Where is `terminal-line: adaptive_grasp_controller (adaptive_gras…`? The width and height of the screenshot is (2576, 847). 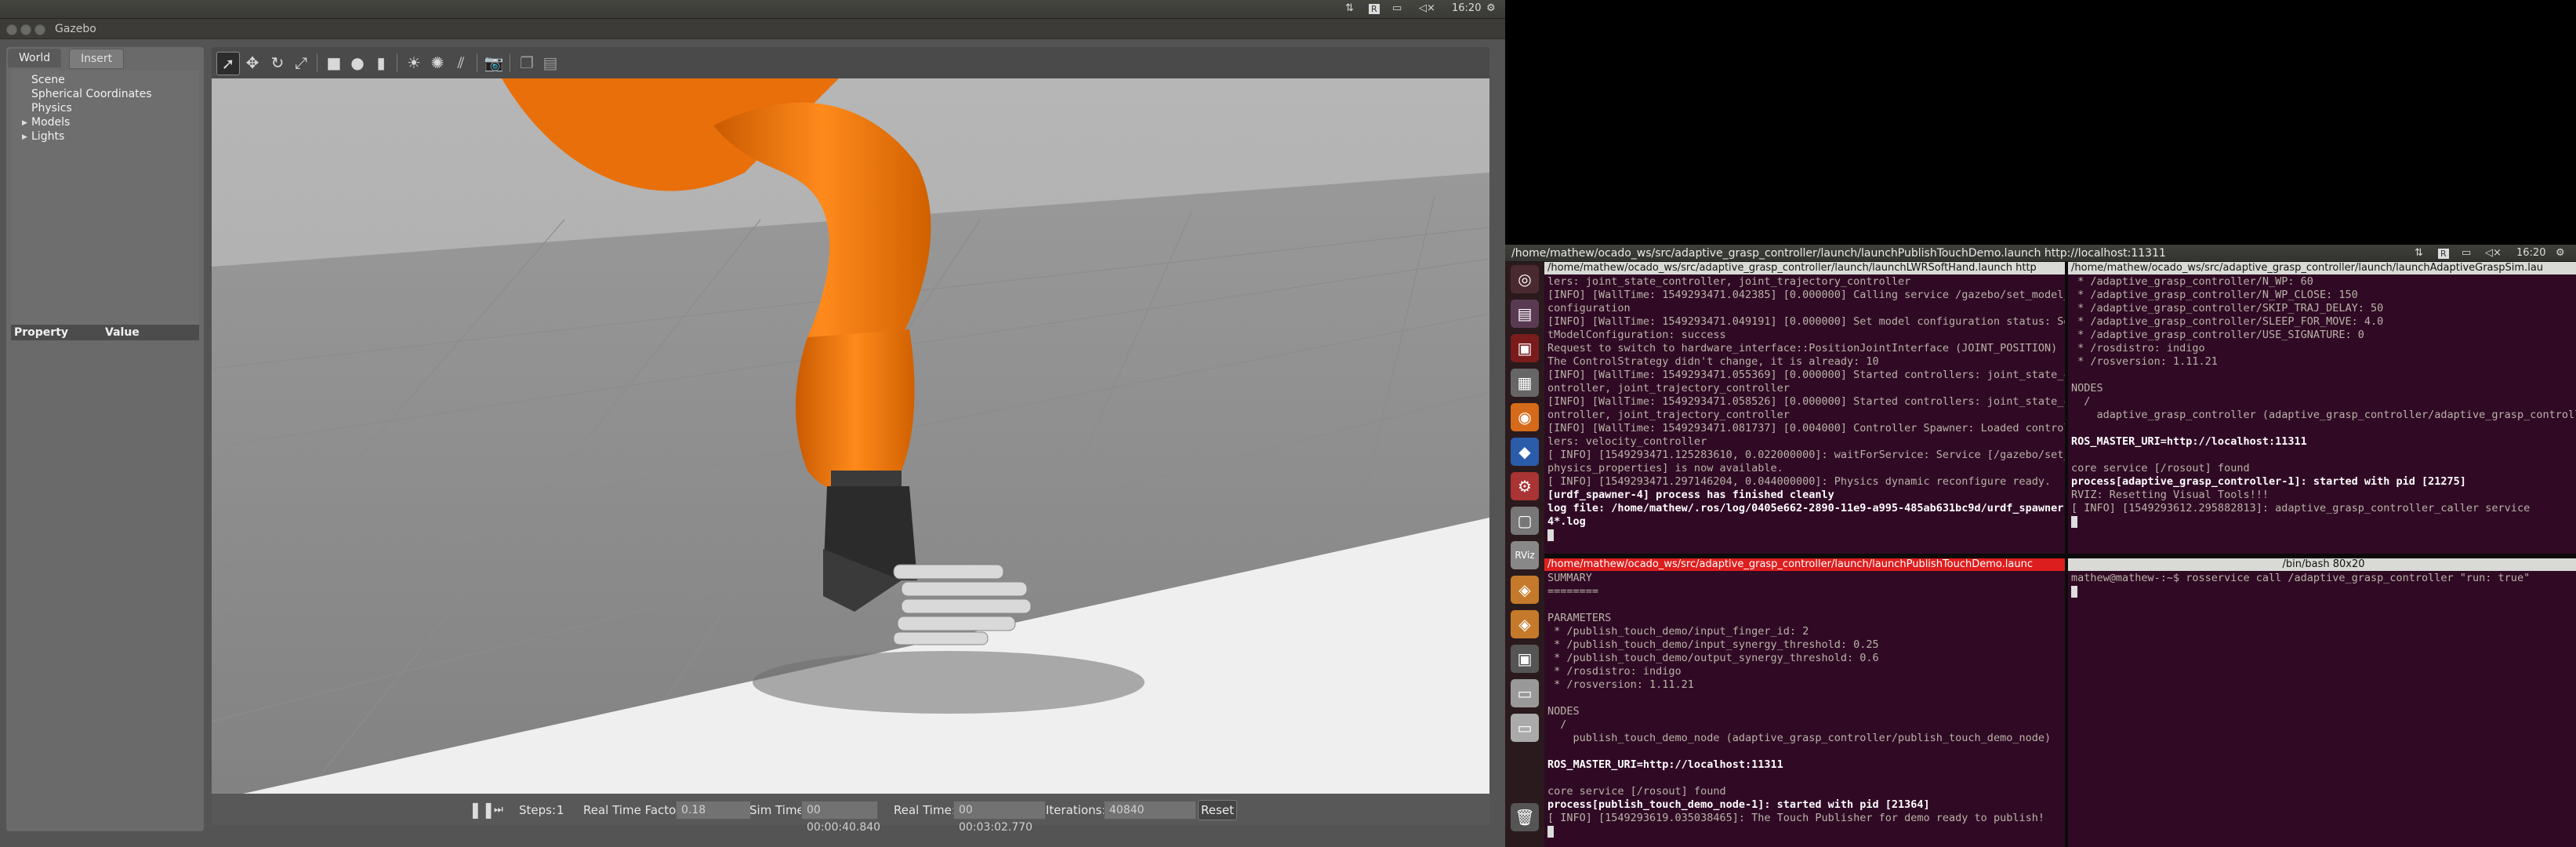
terminal-line: adaptive_grasp_controller (adaptive_gras… is located at coordinates (2323, 415).